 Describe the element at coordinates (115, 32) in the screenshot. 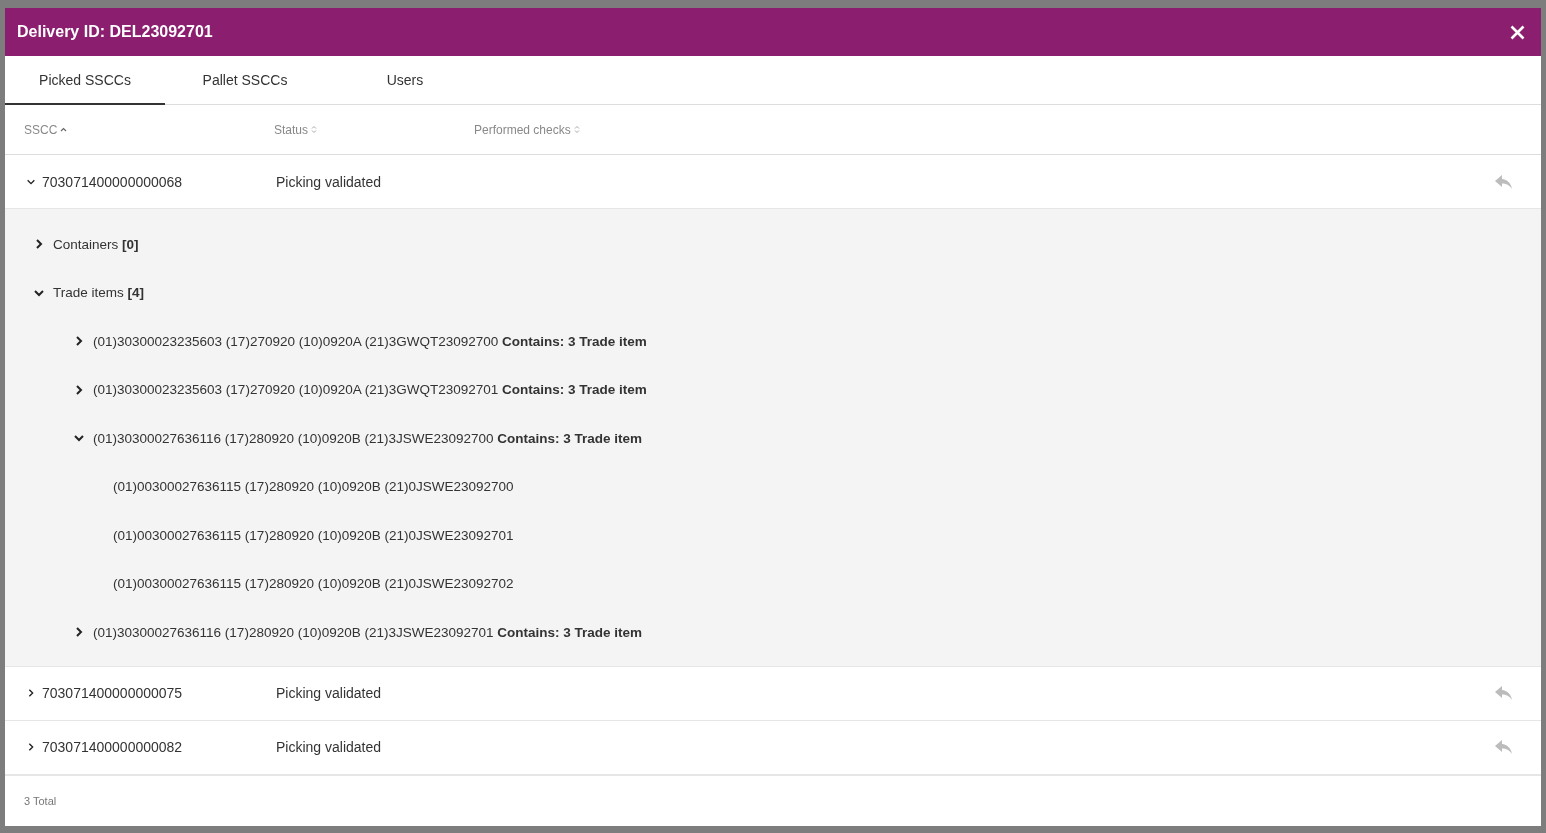

I see `dialog-title: Delivery ID: DEL23092701` at that location.